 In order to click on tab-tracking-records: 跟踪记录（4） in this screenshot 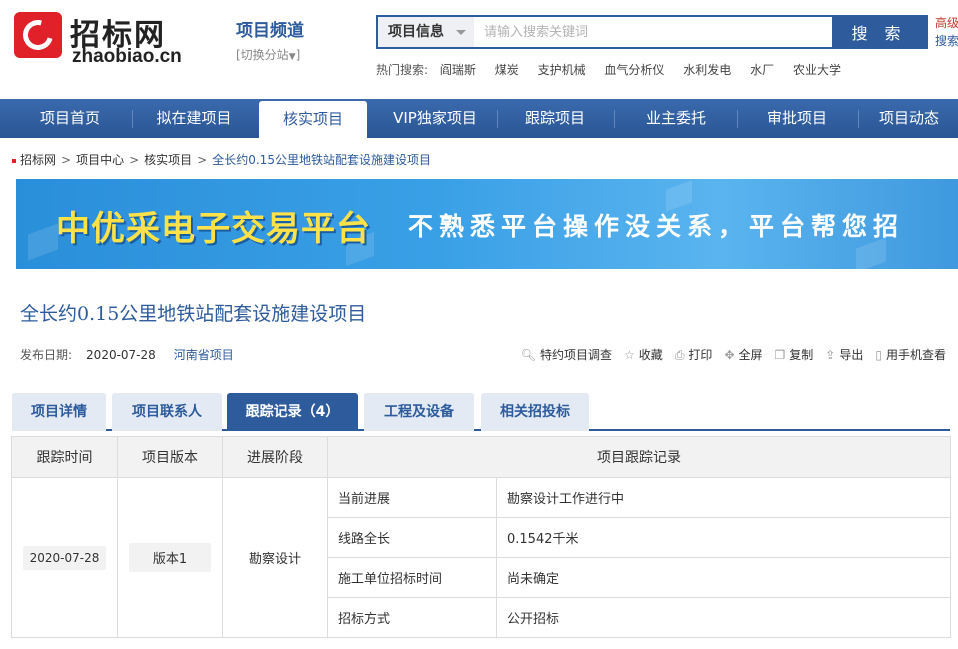, I will do `click(292, 412)`.